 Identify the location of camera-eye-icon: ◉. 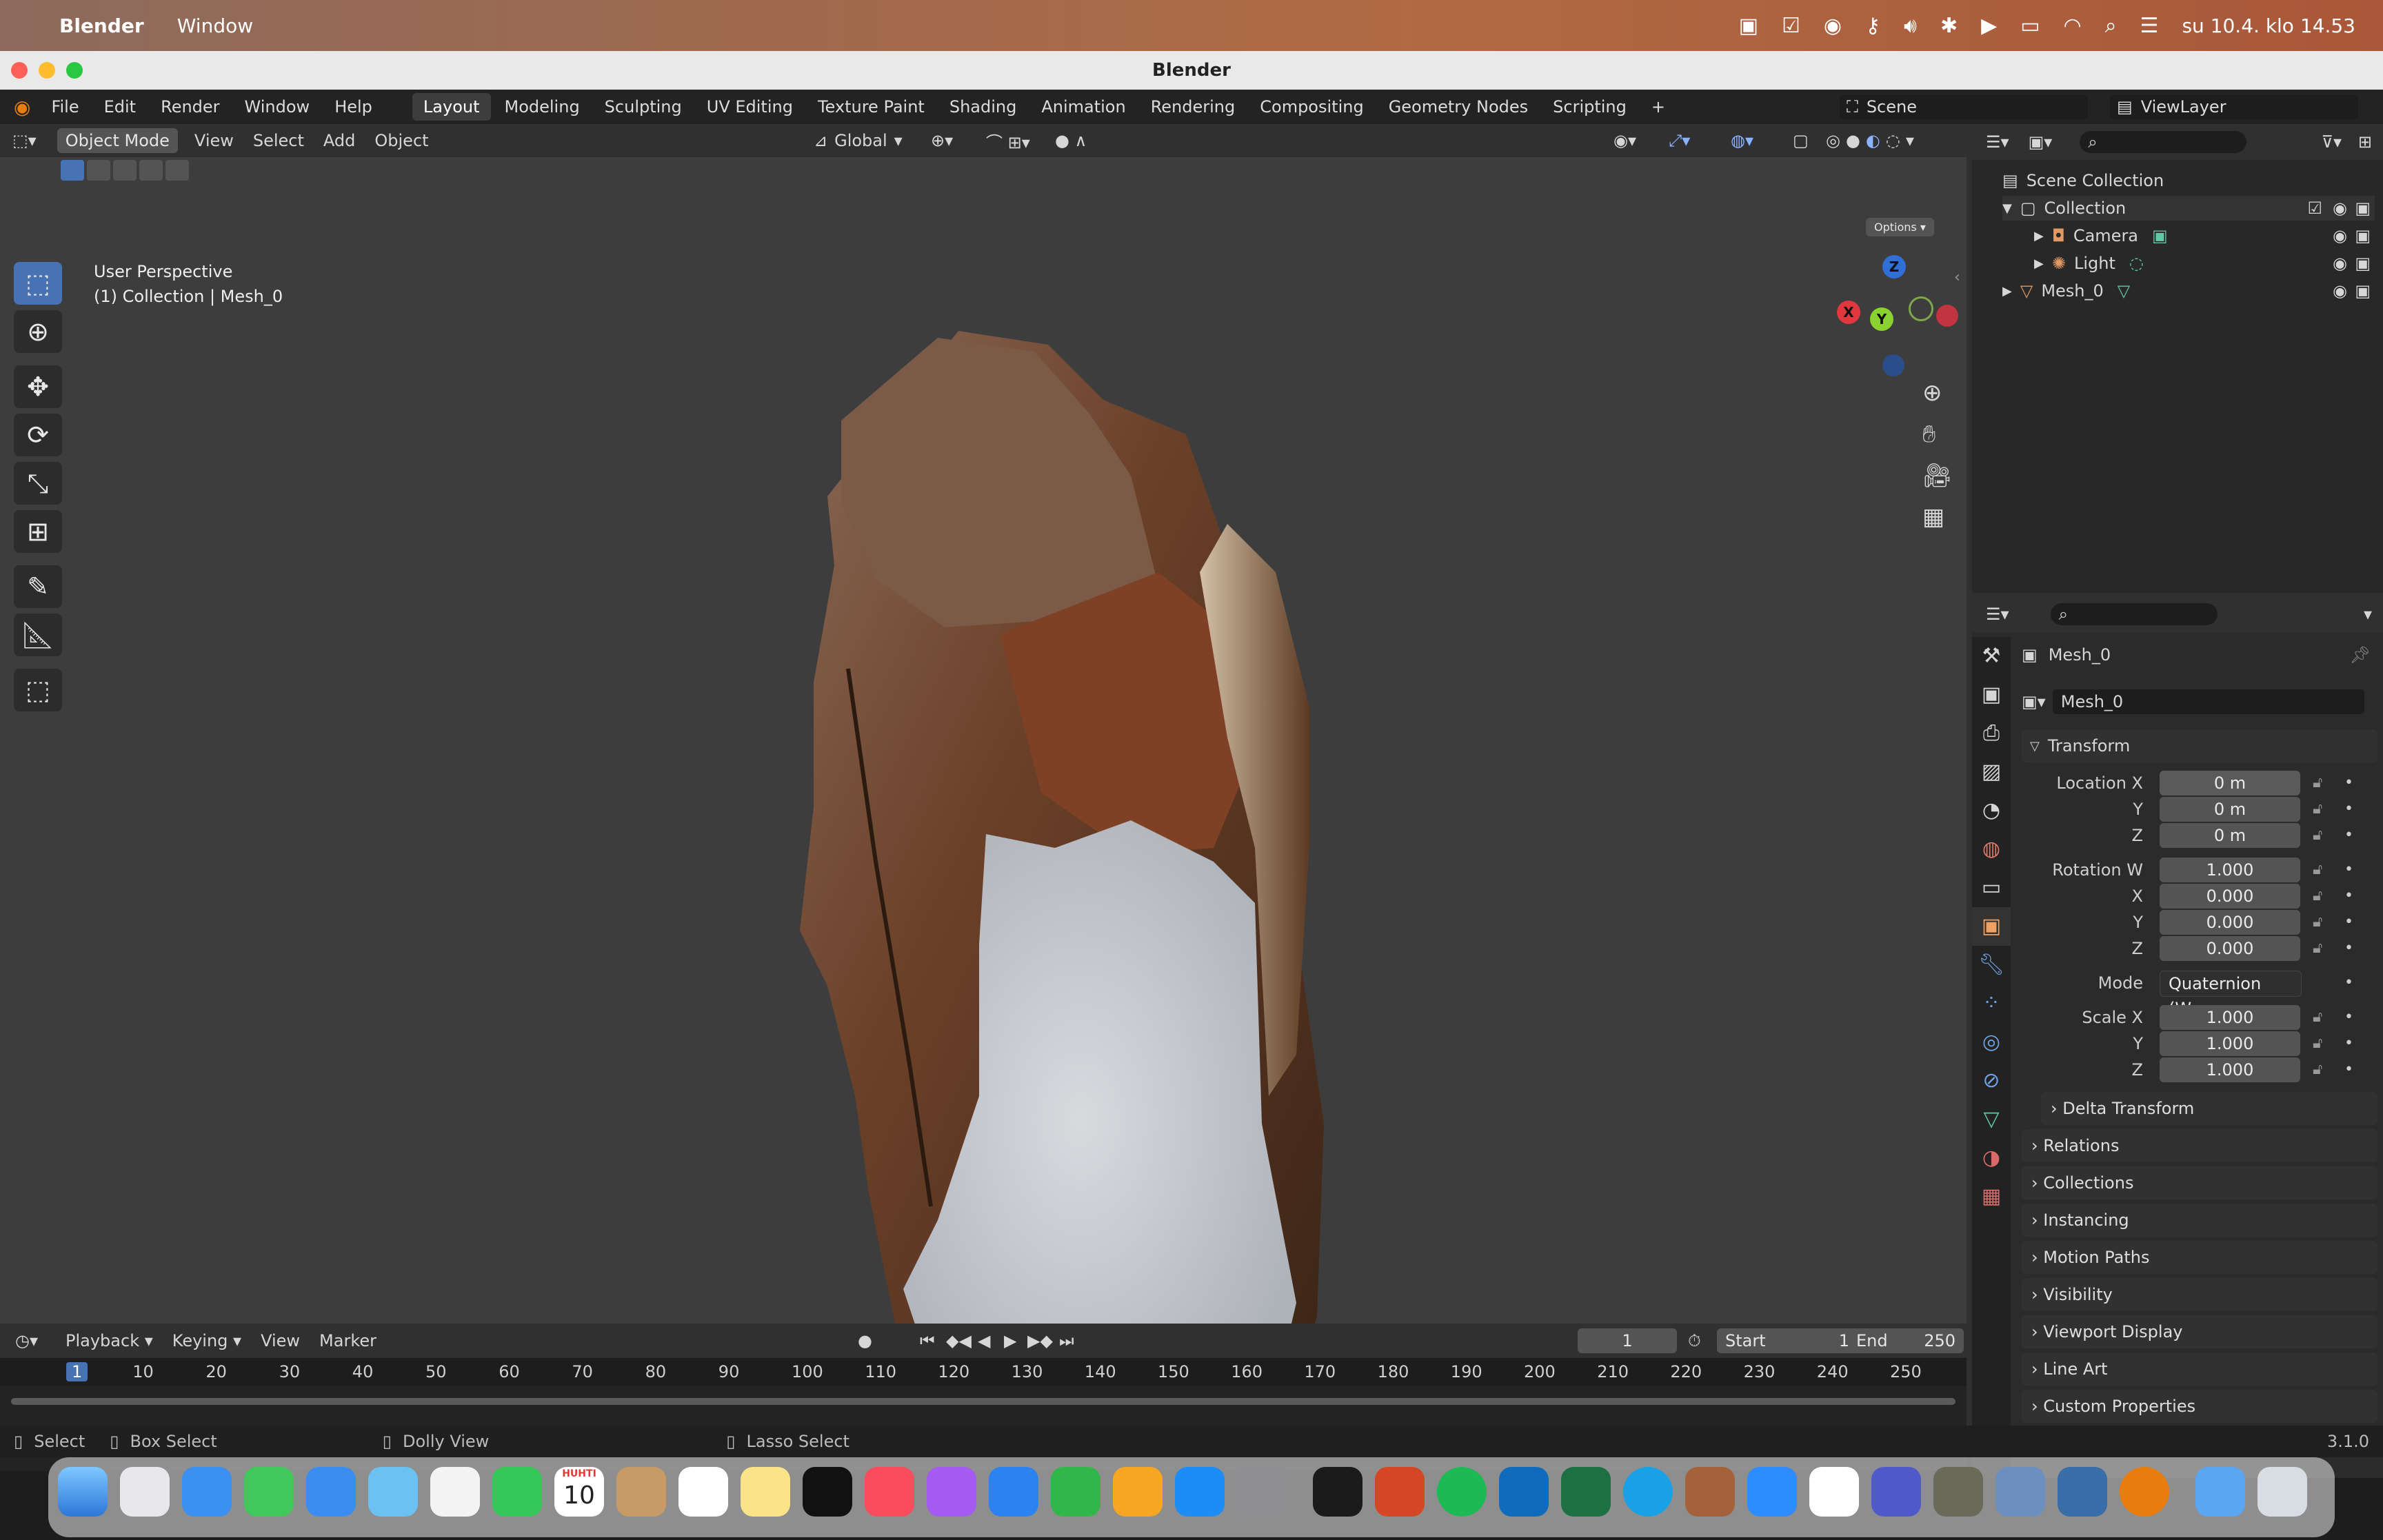
(2340, 236).